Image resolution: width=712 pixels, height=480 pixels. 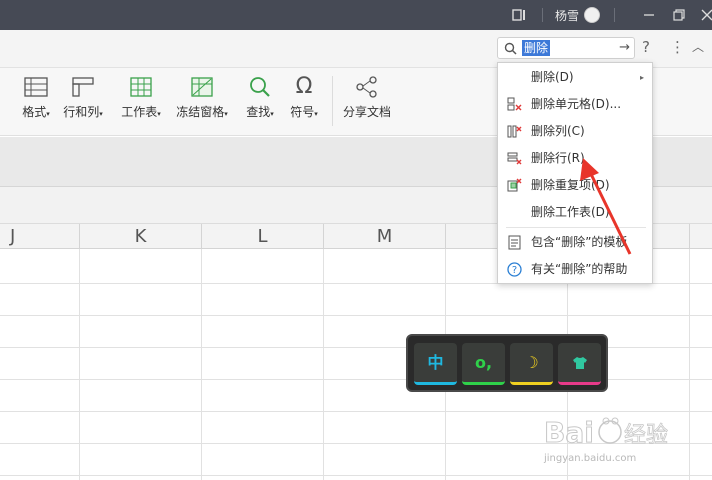 I want to click on column-header-j: J, so click(x=40, y=237).